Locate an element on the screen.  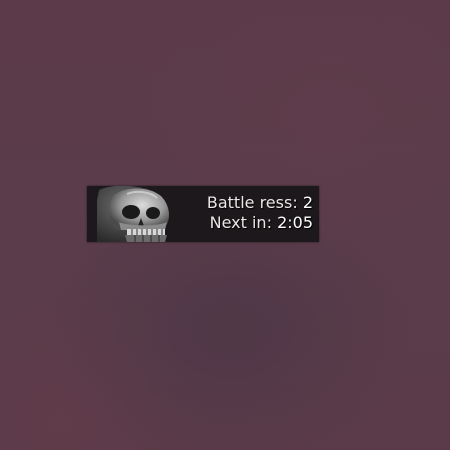
charges-value: 2 is located at coordinates (307, 202).